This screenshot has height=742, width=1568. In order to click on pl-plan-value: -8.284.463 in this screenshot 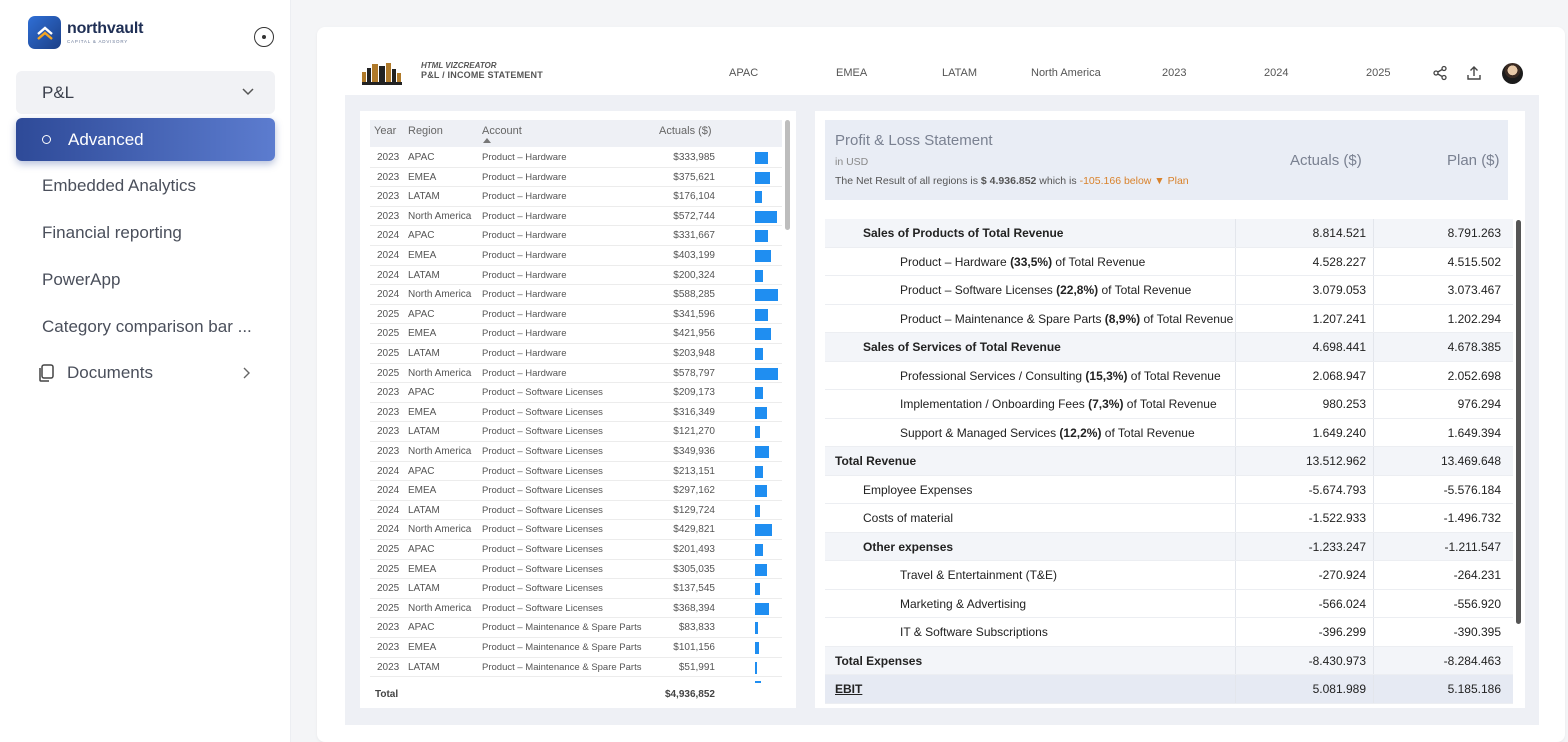, I will do `click(1472, 660)`.